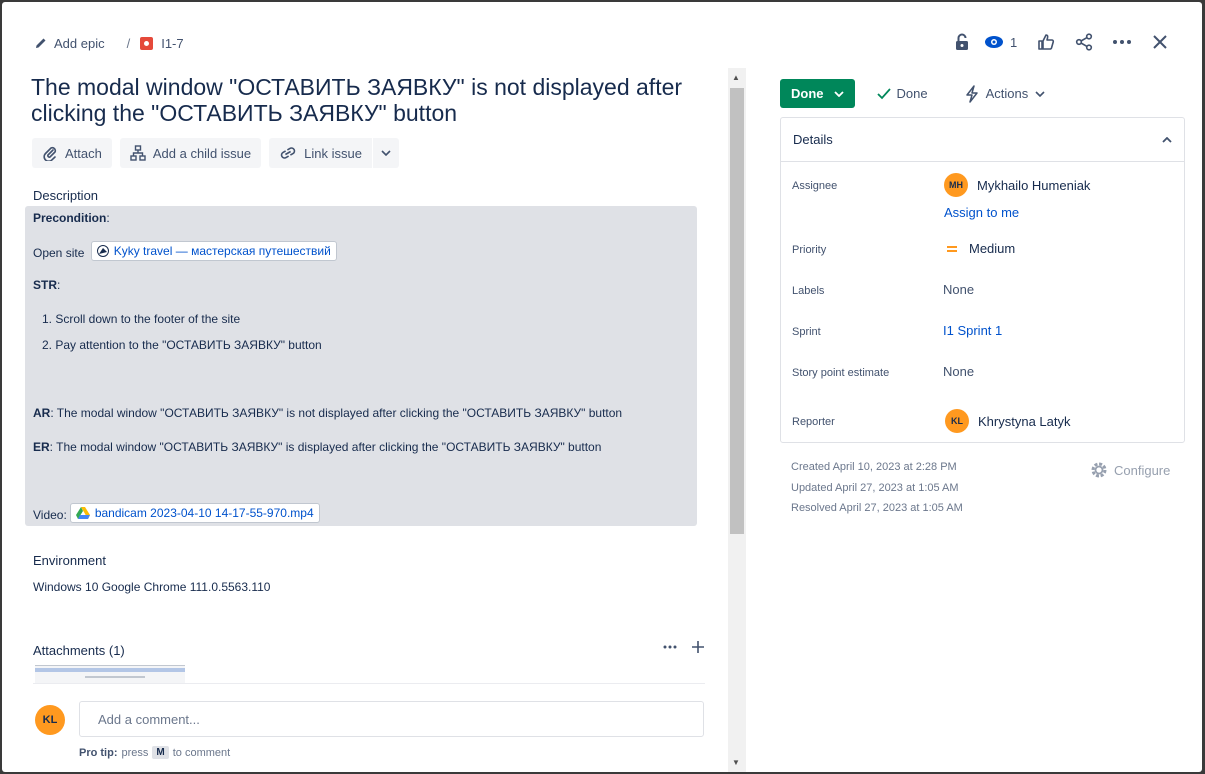 This screenshot has width=1205, height=774. Describe the element at coordinates (72, 153) in the screenshot. I see `attach-button: Attach` at that location.